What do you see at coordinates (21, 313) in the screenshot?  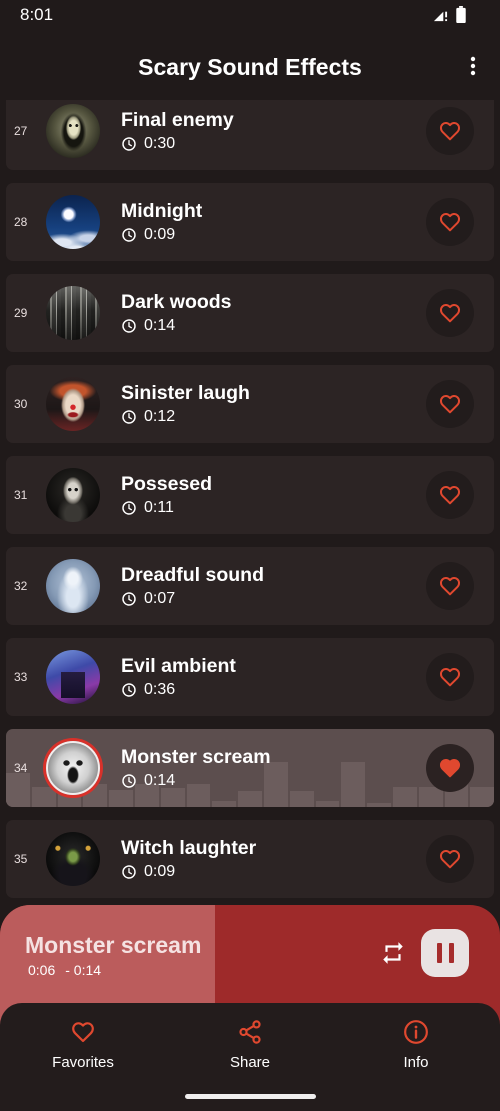 I see `sound-number: 29` at bounding box center [21, 313].